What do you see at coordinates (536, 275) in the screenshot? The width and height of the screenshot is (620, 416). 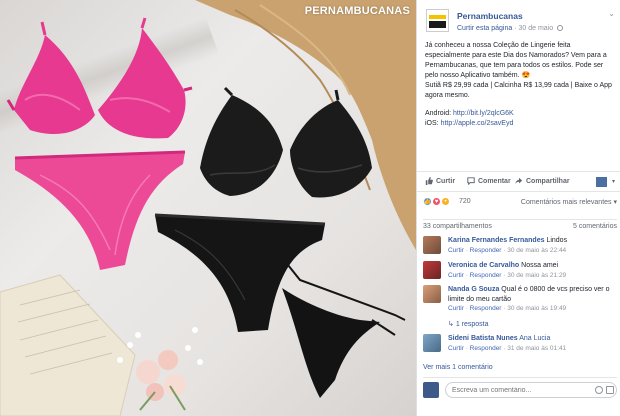 I see `comment-time: 30 de maio às 21:29` at bounding box center [536, 275].